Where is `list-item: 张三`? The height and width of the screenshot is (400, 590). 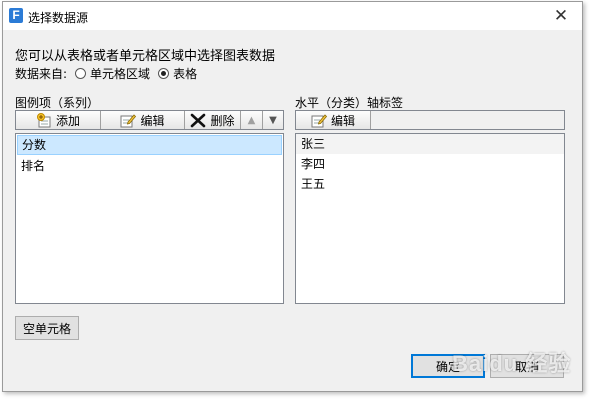 list-item: 张三 is located at coordinates (430, 144).